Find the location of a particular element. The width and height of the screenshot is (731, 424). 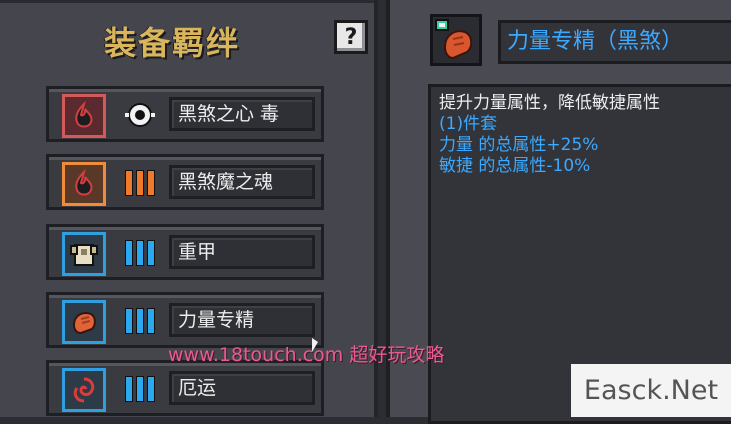

set-name: 黑煞之心 毒 is located at coordinates (242, 114).